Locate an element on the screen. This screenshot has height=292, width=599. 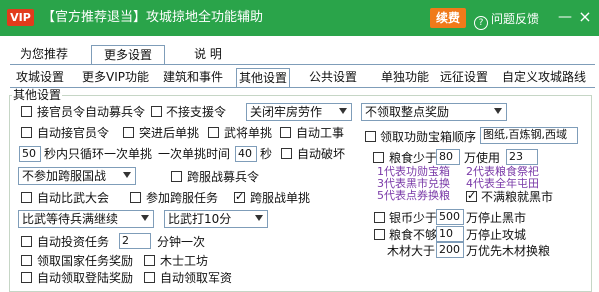
vip-badge: VIP is located at coordinates (20, 17).